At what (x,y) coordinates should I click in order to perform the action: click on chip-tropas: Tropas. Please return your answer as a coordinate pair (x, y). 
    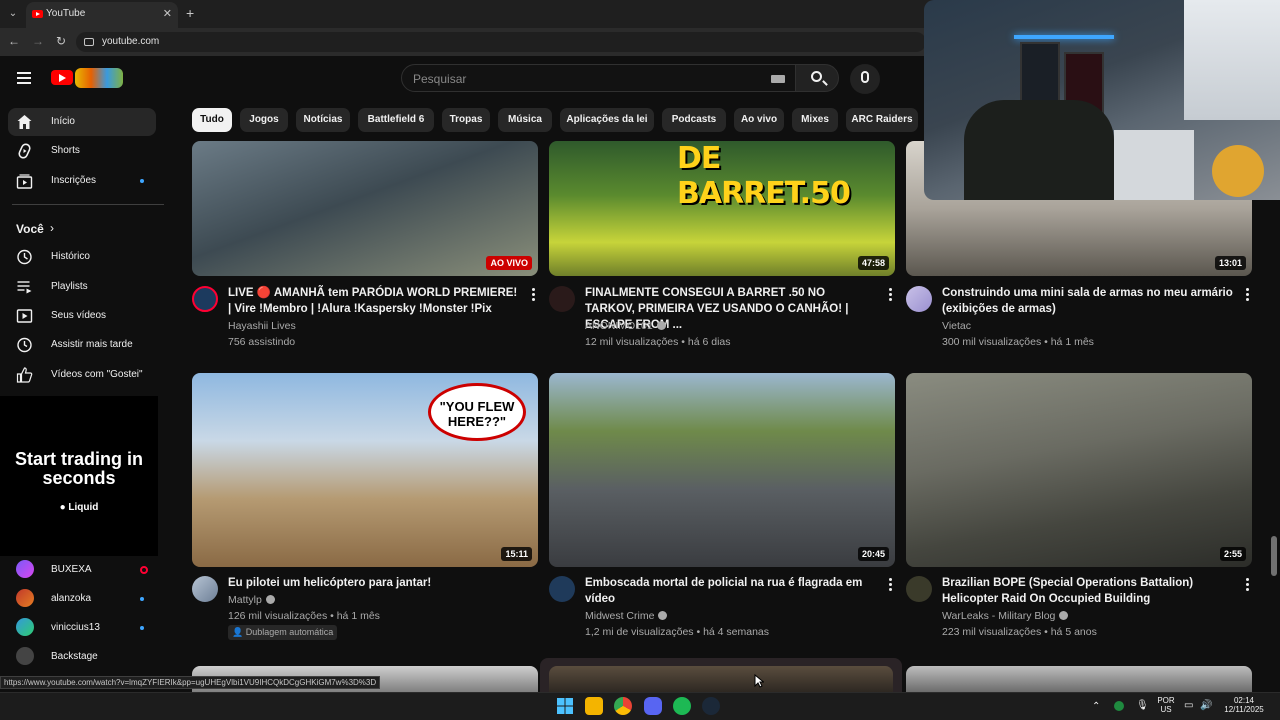
    Looking at the image, I should click on (466, 120).